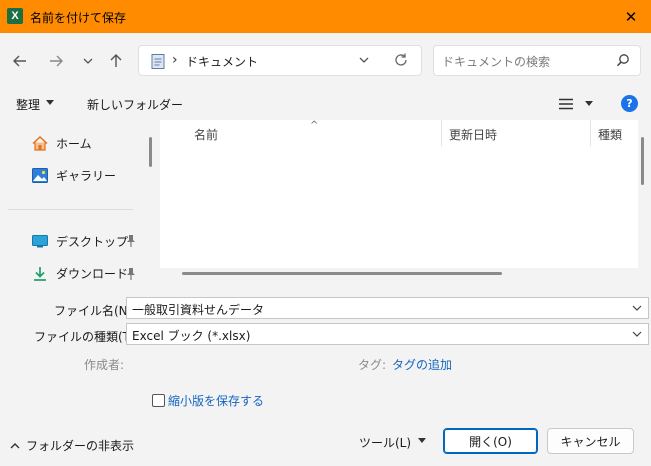 The height and width of the screenshot is (466, 651). I want to click on address-bar: › ドキュメント, so click(280, 60).